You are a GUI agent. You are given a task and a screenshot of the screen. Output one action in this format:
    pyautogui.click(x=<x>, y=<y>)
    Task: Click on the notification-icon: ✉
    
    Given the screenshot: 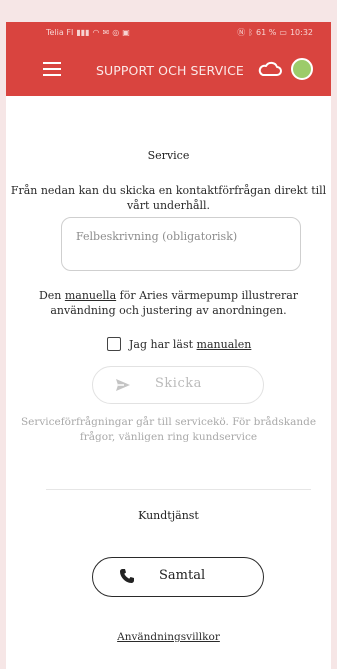 What is the action you would take?
    pyautogui.click(x=106, y=32)
    